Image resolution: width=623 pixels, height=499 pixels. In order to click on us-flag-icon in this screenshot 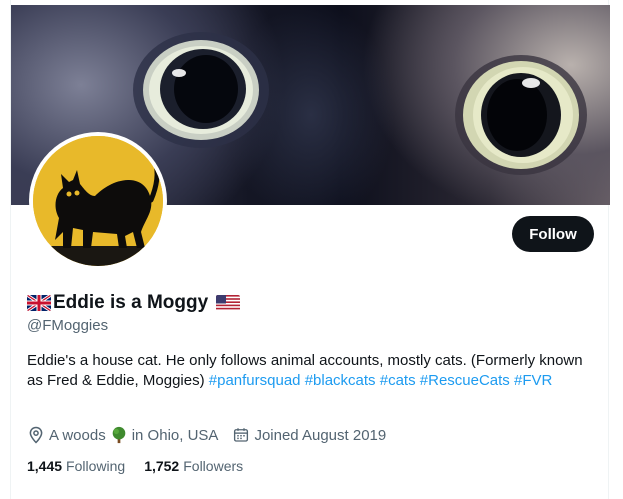, I will do `click(228, 303)`.